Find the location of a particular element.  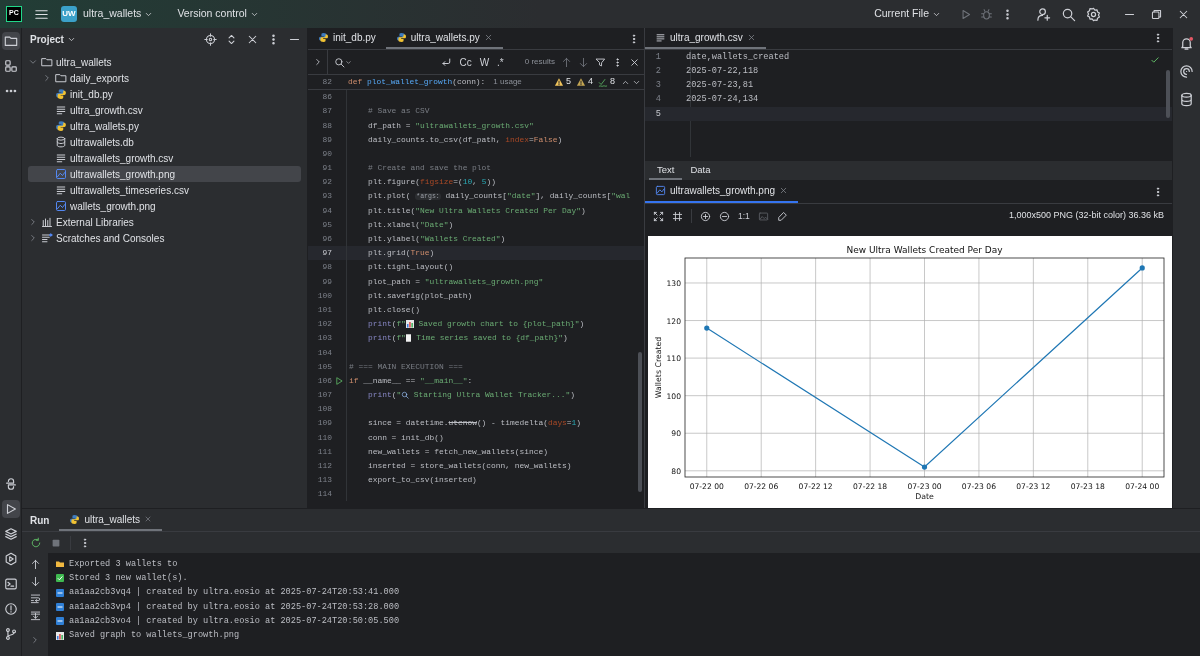

previous-icon is located at coordinates (566, 62).